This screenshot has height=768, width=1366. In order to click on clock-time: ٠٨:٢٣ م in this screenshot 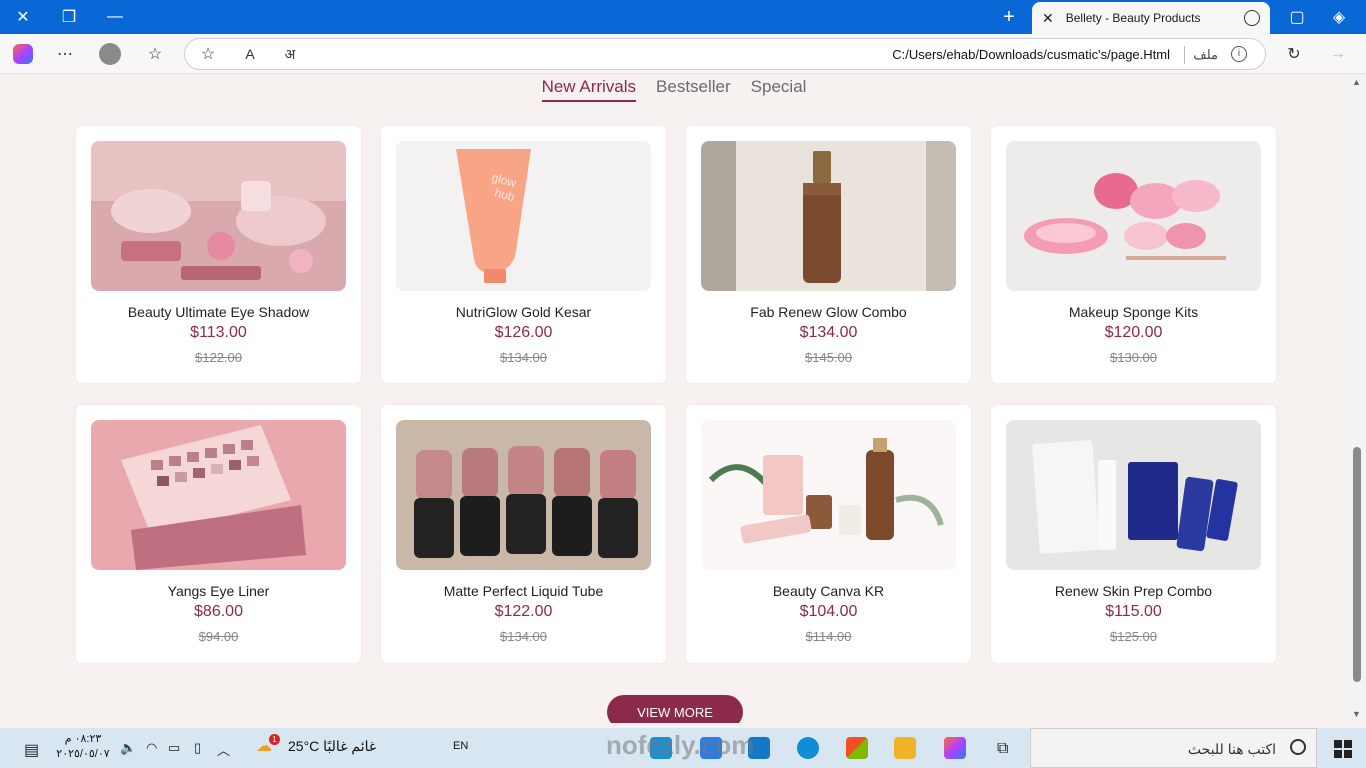, I will do `click(83, 739)`.